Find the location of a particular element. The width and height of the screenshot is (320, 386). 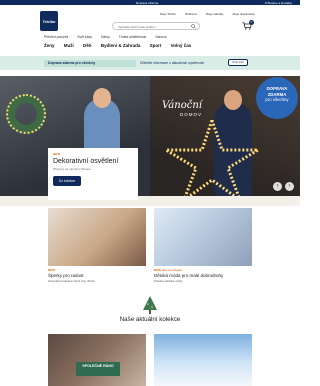

hero-card-subtitle: Přípravy na vánoční Vánoce is located at coordinates (72, 169).